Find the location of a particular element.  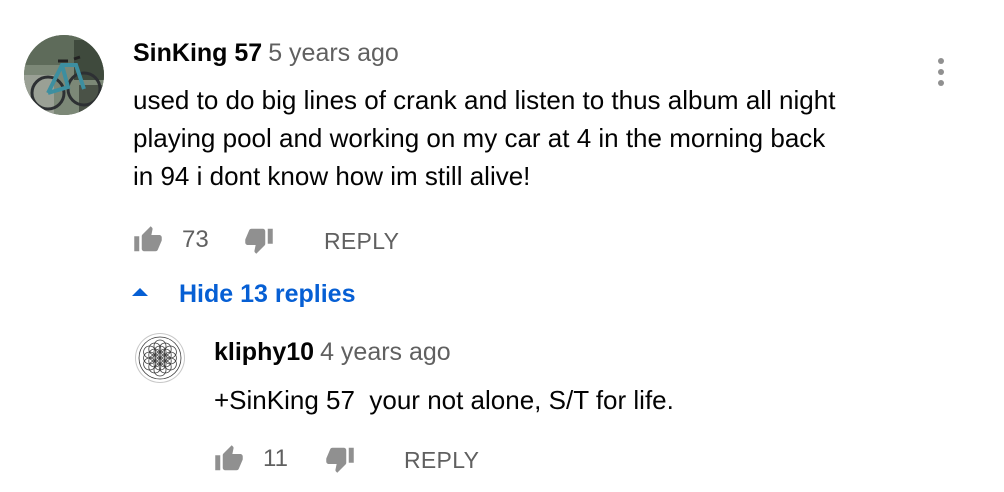

more-vert-icon is located at coordinates (941, 76).